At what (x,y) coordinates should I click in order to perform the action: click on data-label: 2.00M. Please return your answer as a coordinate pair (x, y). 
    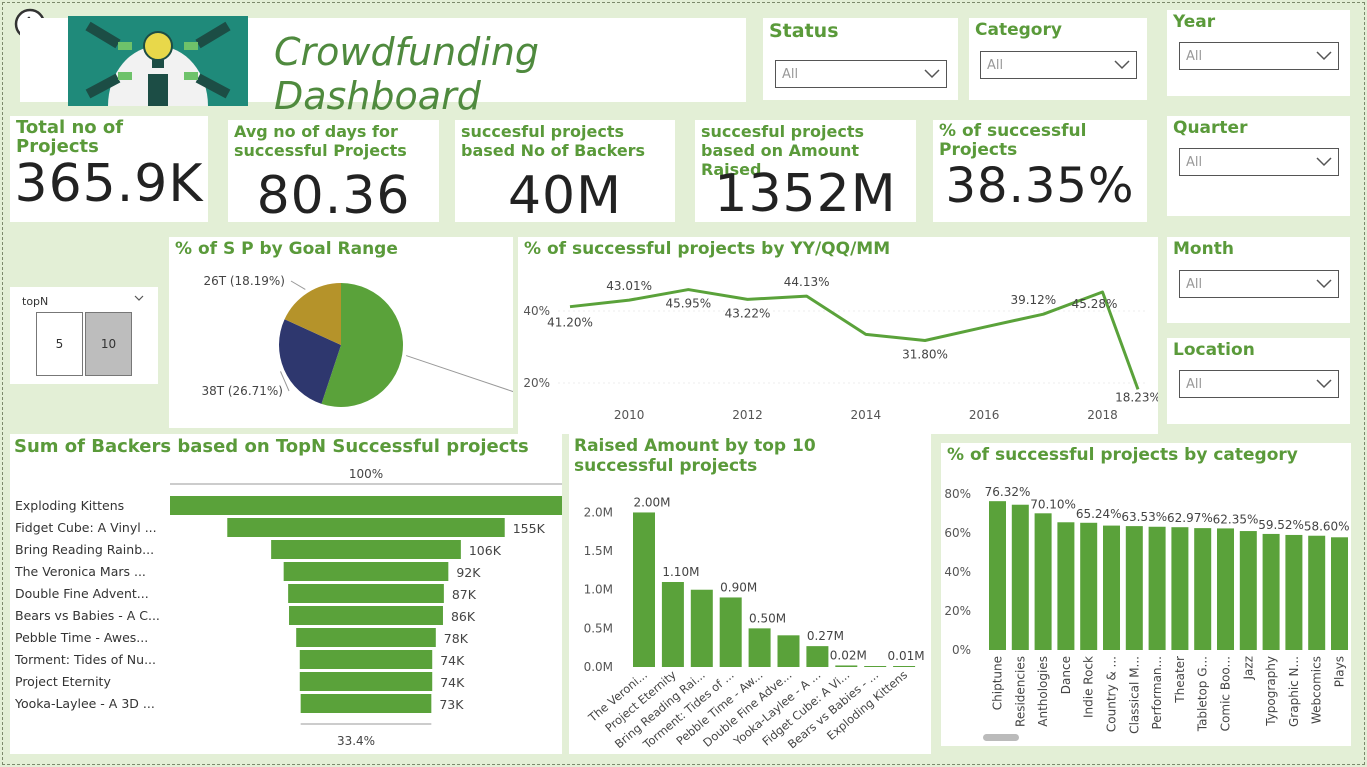
    Looking at the image, I should click on (651, 502).